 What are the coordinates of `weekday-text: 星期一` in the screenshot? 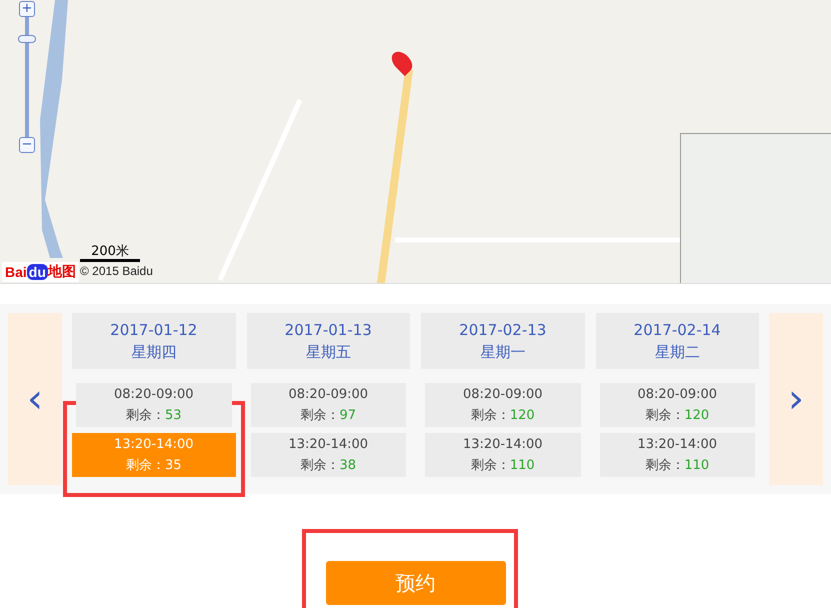 It's located at (503, 352).